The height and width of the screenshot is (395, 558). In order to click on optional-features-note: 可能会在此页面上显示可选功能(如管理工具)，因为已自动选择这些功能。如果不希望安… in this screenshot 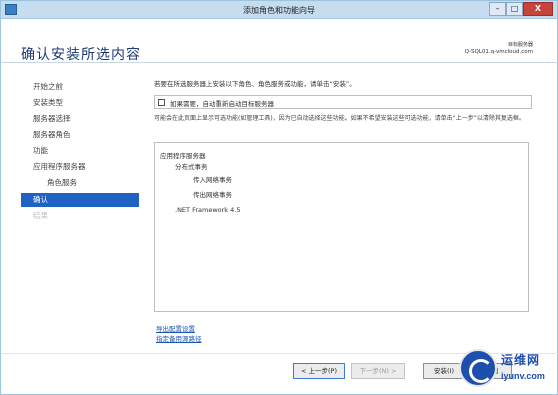, I will do `click(339, 118)`.